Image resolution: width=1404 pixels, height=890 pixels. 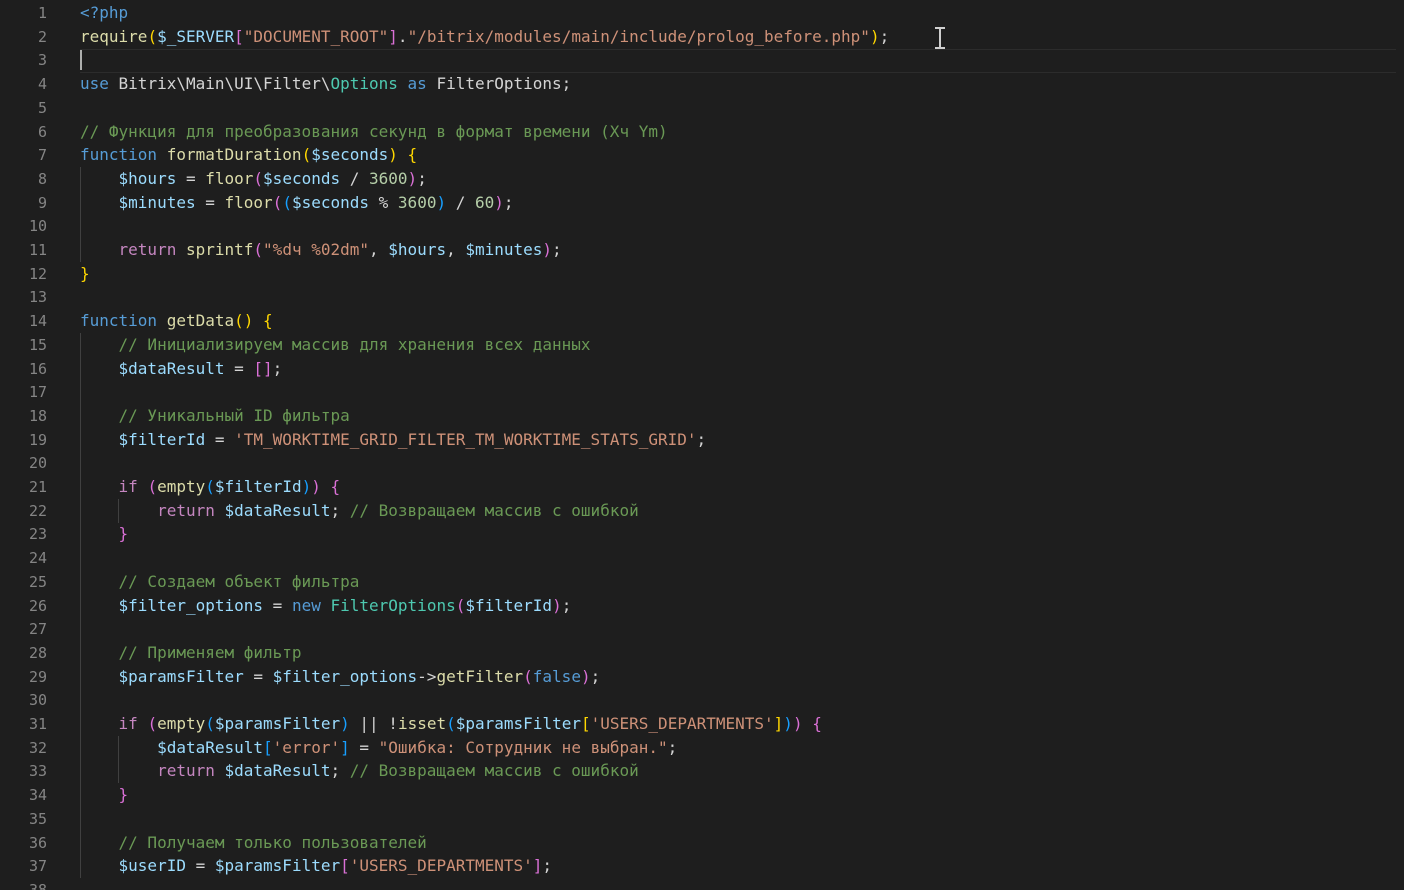 I want to click on line-number: 37, so click(x=37, y=866).